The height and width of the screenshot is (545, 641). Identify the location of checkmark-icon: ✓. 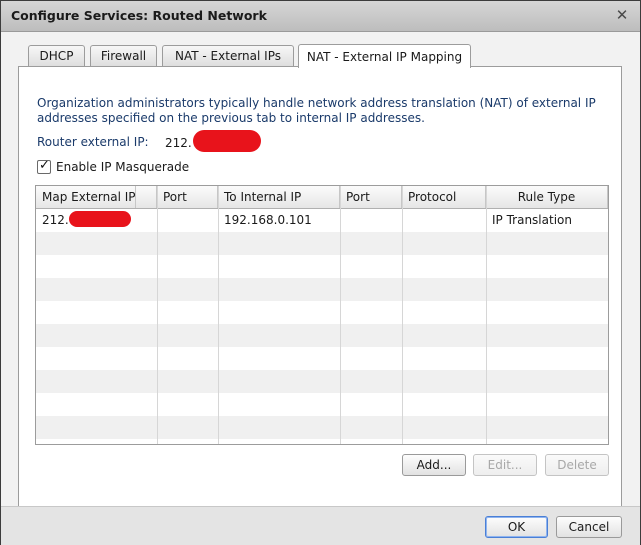
(44, 165).